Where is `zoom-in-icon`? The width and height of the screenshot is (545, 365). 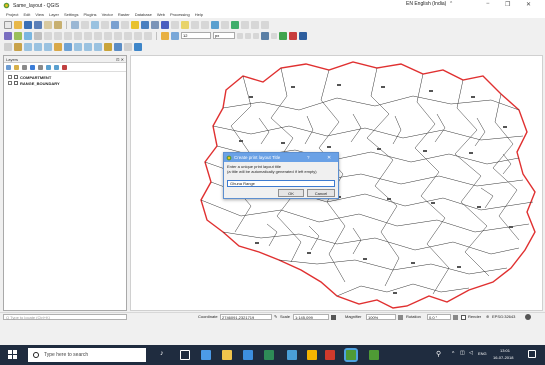 zoom-in-icon is located at coordinates (95, 24).